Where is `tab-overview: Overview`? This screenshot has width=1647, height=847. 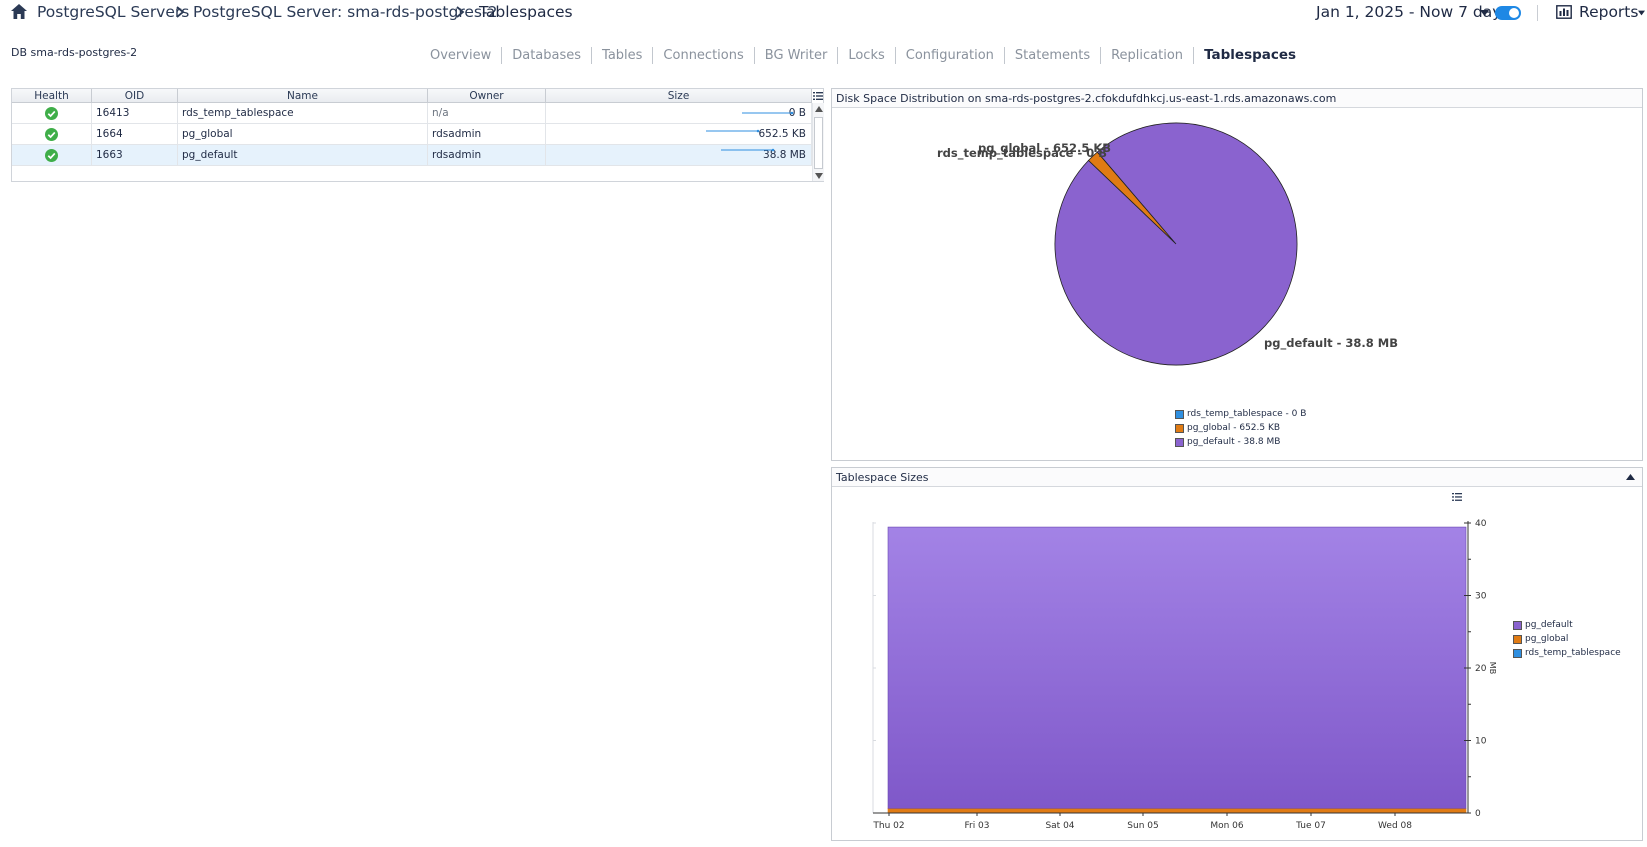 tab-overview: Overview is located at coordinates (460, 55).